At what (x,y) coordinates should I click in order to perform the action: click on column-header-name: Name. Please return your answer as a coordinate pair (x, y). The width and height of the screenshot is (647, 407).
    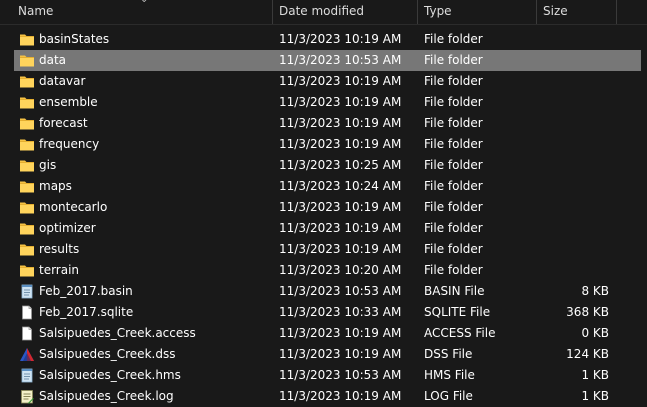
    Looking at the image, I should click on (35, 12).